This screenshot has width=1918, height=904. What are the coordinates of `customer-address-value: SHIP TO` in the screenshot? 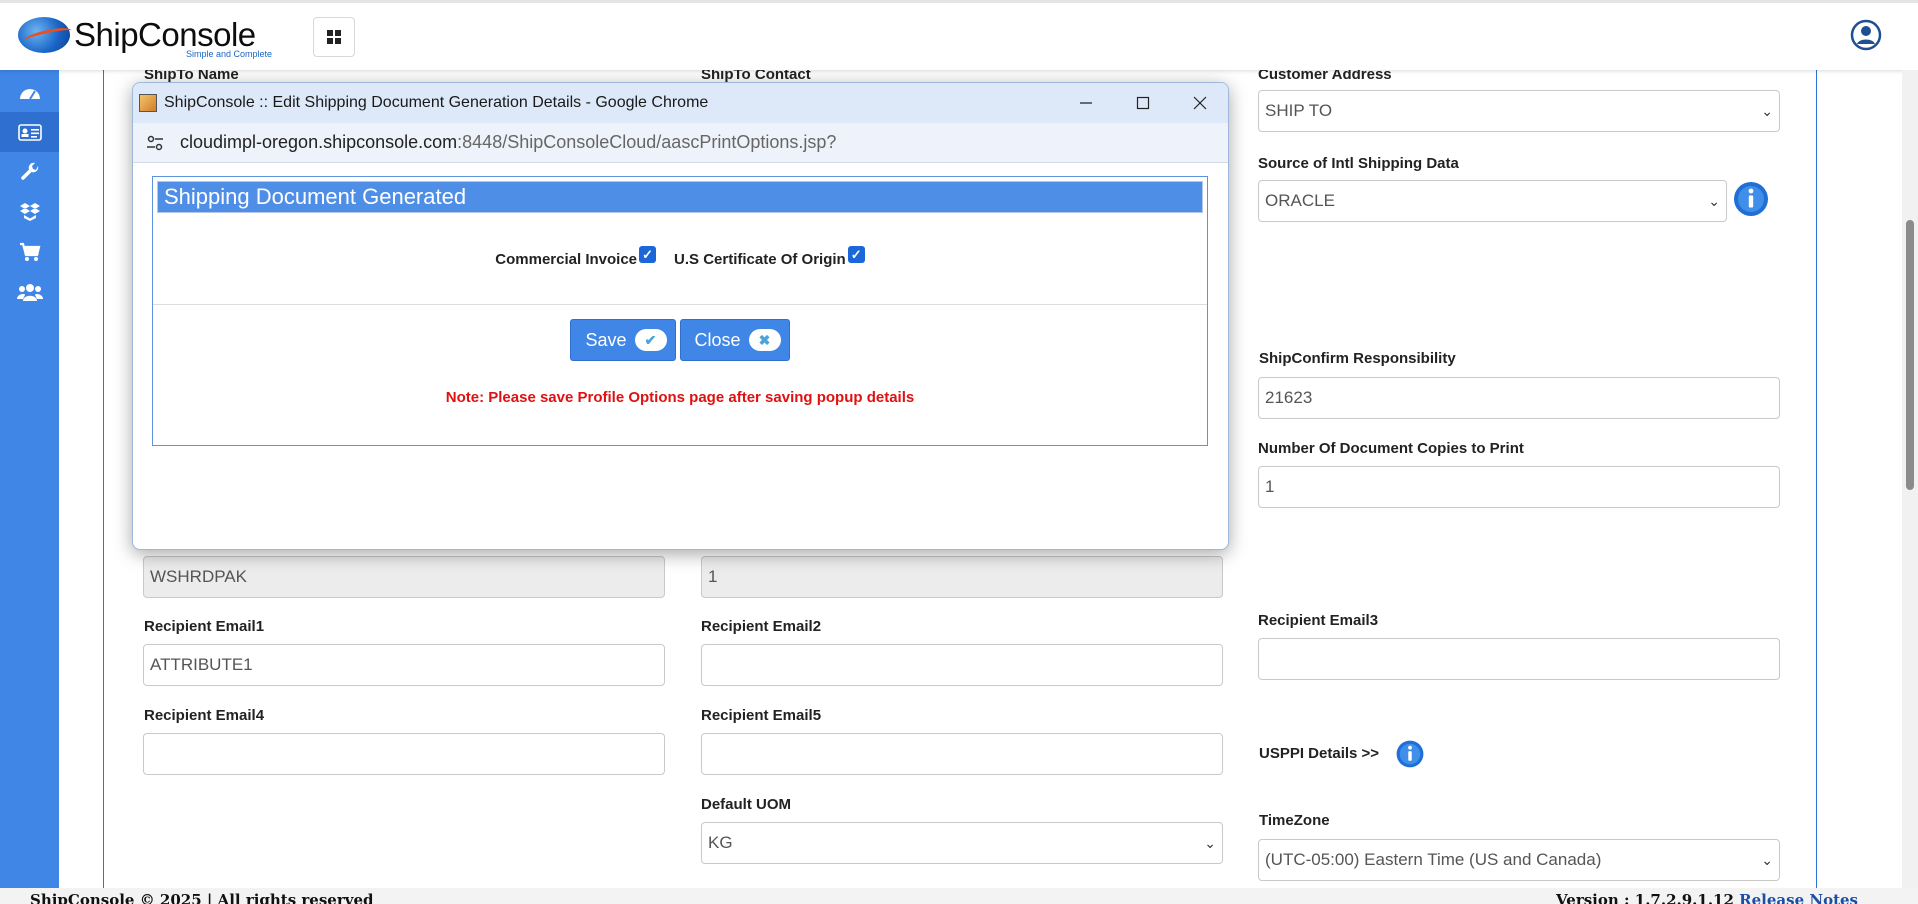 It's located at (1299, 110).